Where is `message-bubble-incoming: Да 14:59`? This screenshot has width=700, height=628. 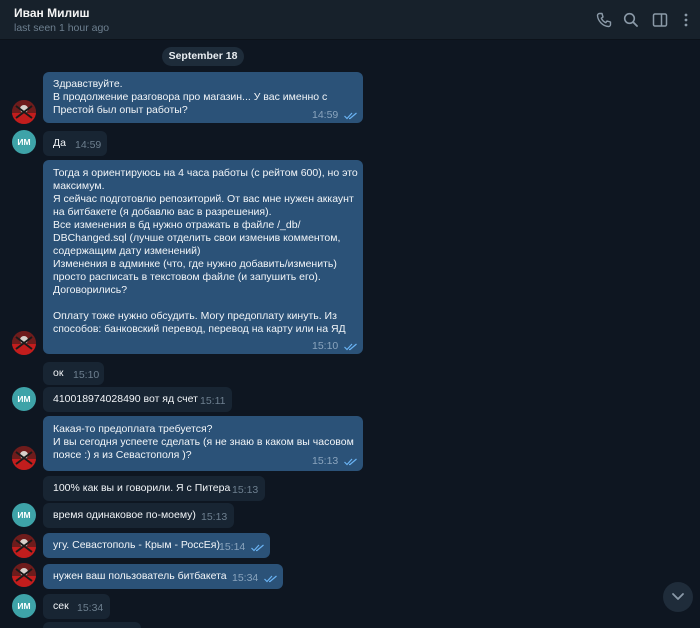
message-bubble-incoming: Да 14:59 is located at coordinates (75, 143).